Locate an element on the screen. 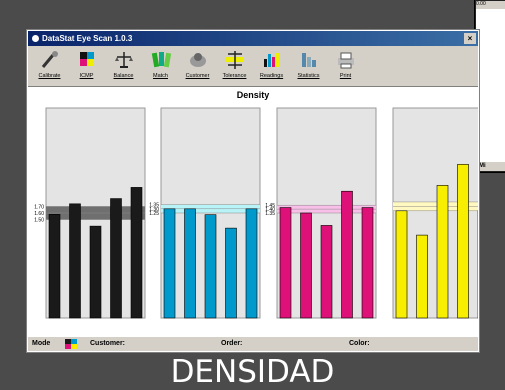  color-label: Color: is located at coordinates (359, 343).